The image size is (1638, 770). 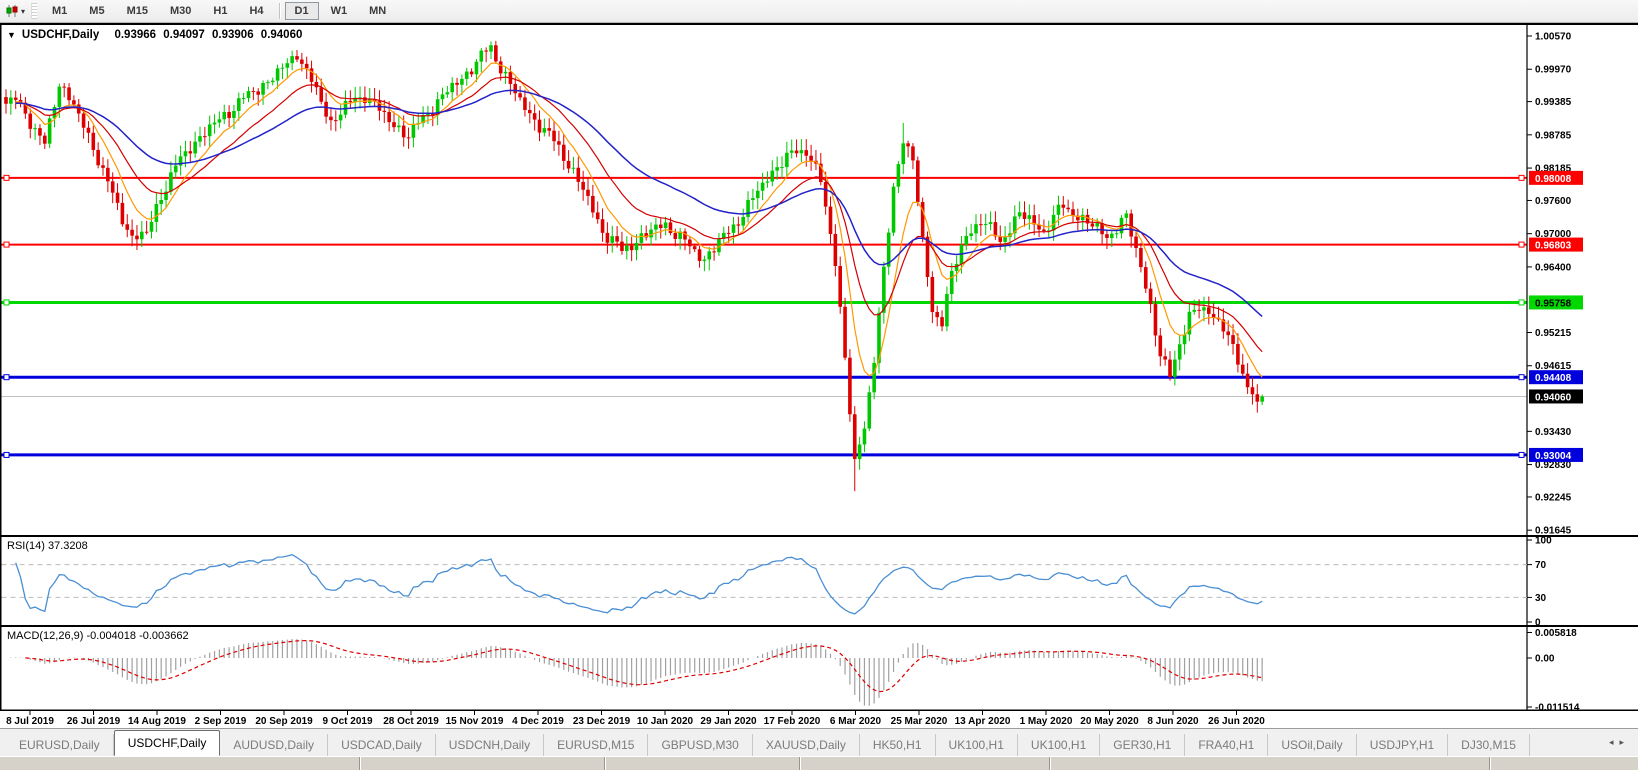 What do you see at coordinates (281, 35) in the screenshot?
I see `ohlc-close: 0.94060` at bounding box center [281, 35].